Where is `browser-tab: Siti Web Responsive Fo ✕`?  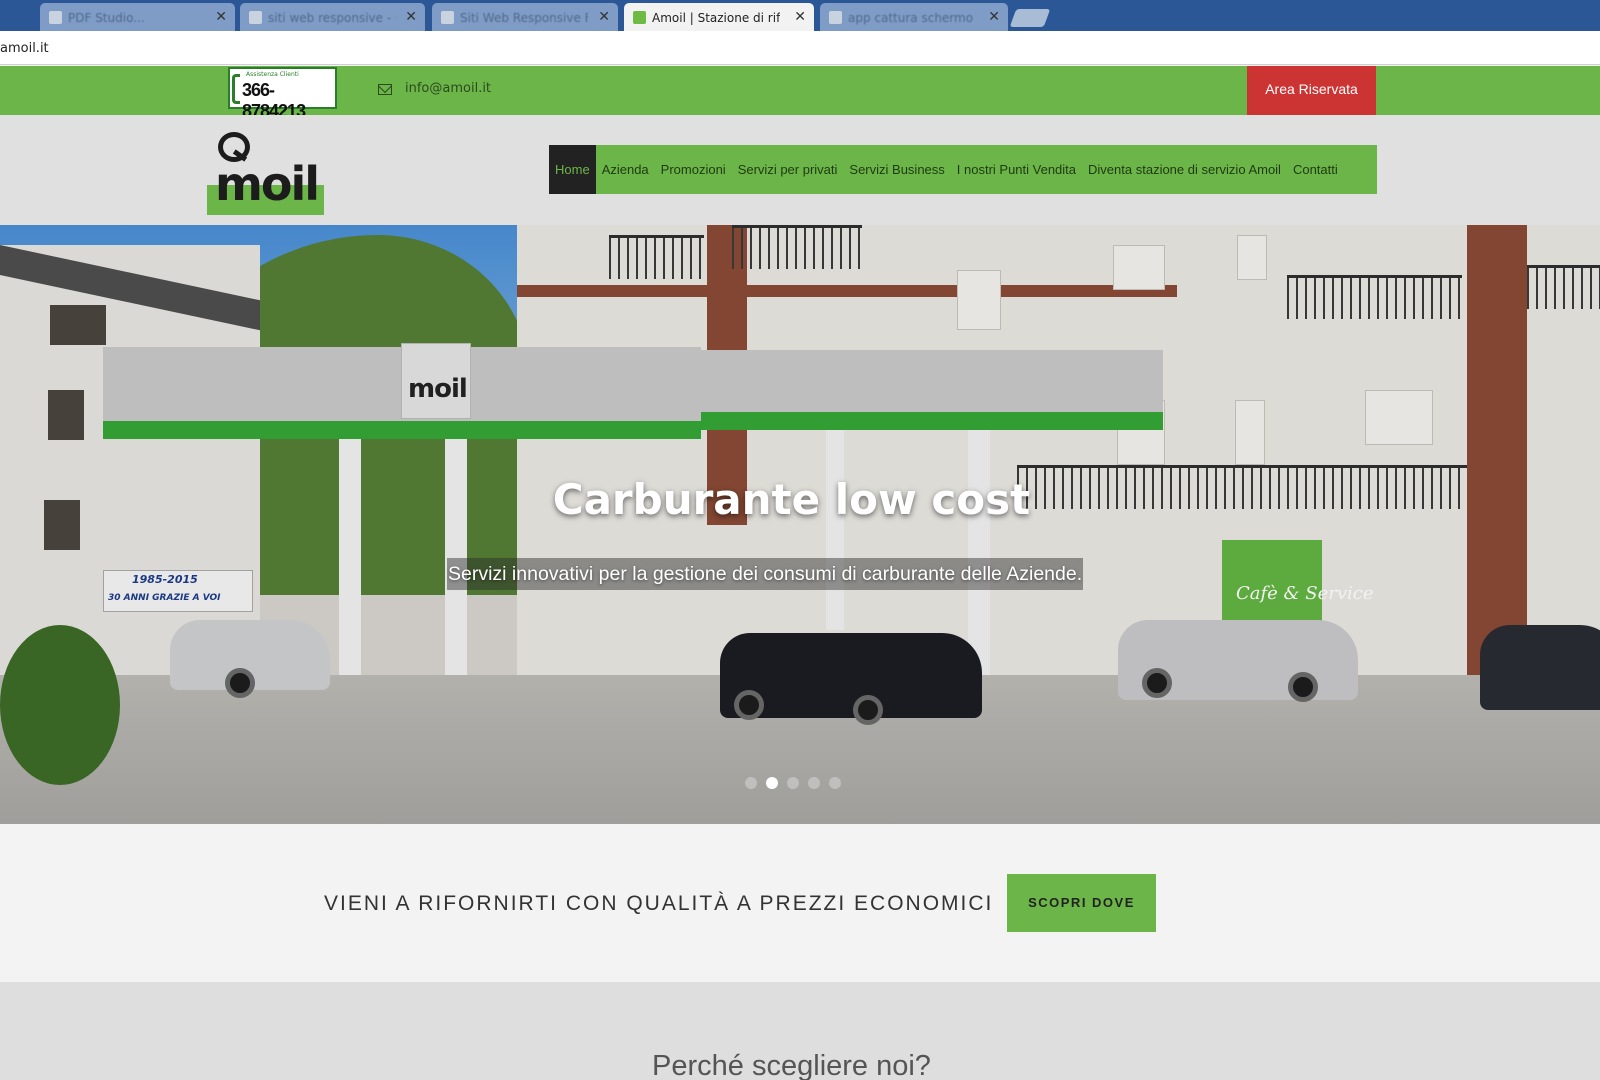
browser-tab: Siti Web Responsive Fo ✕ is located at coordinates (525, 17).